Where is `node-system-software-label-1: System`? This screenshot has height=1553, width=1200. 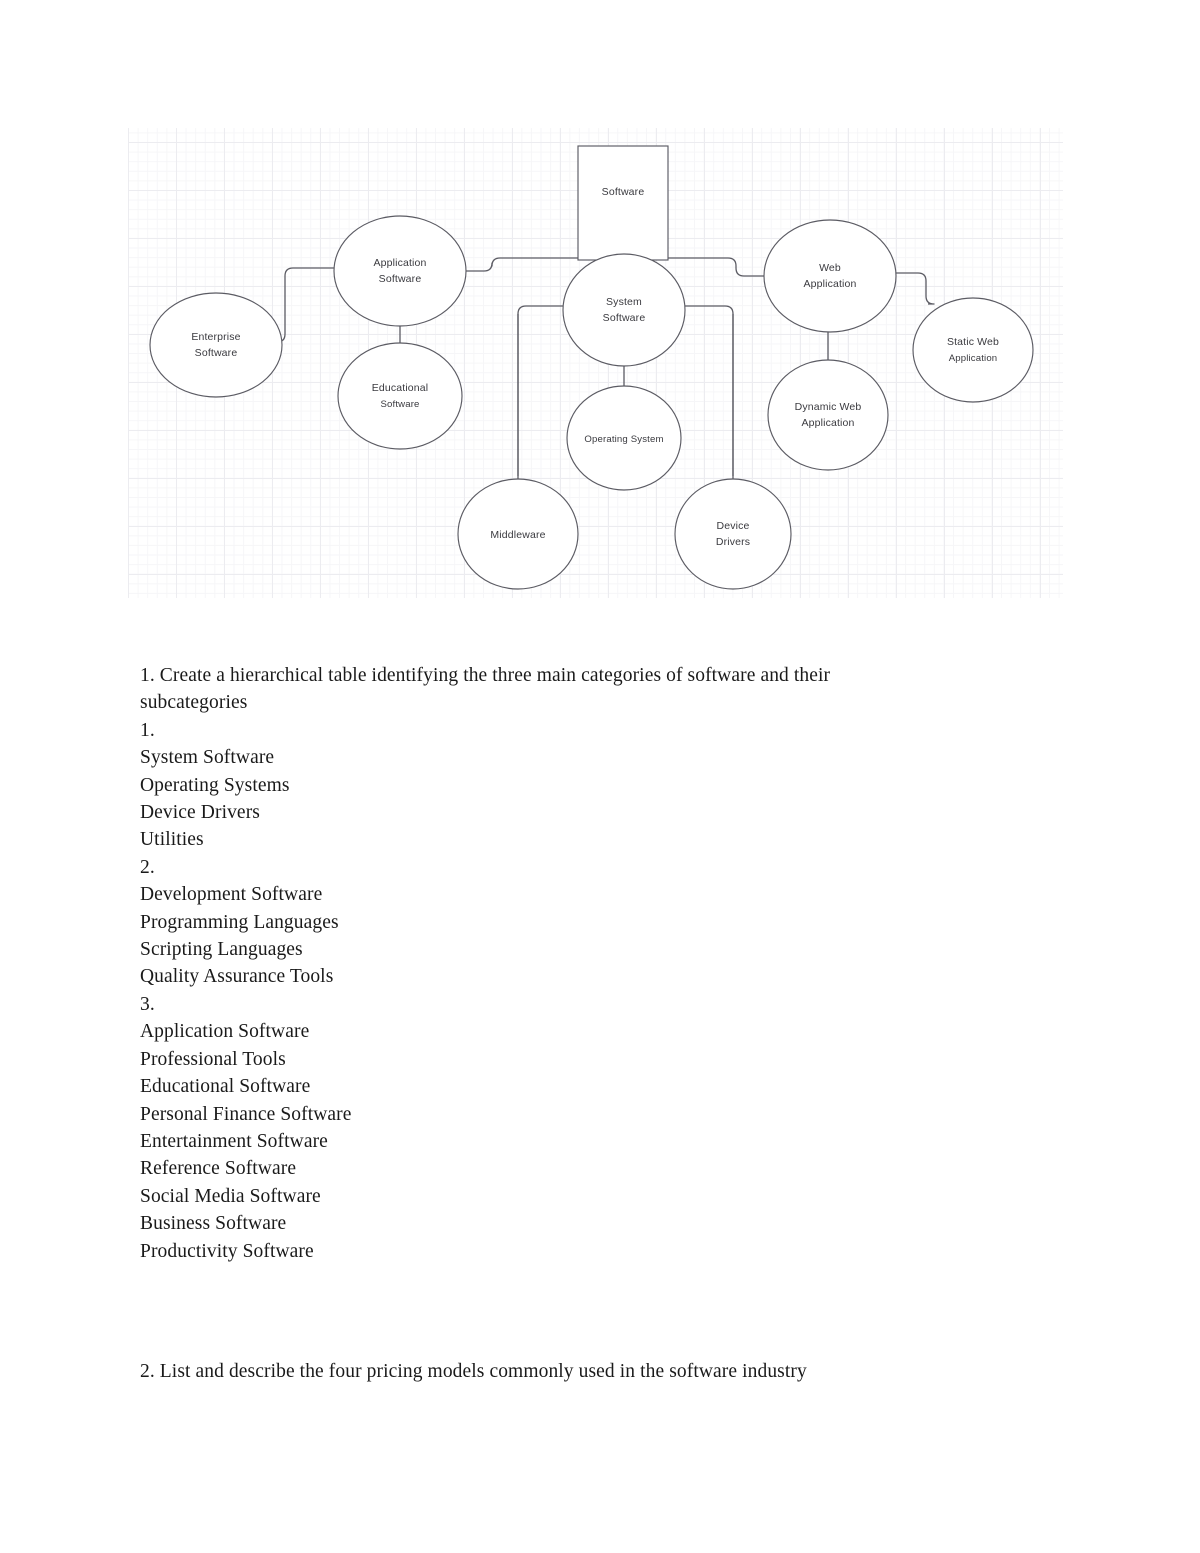 node-system-software-label-1: System is located at coordinates (624, 302).